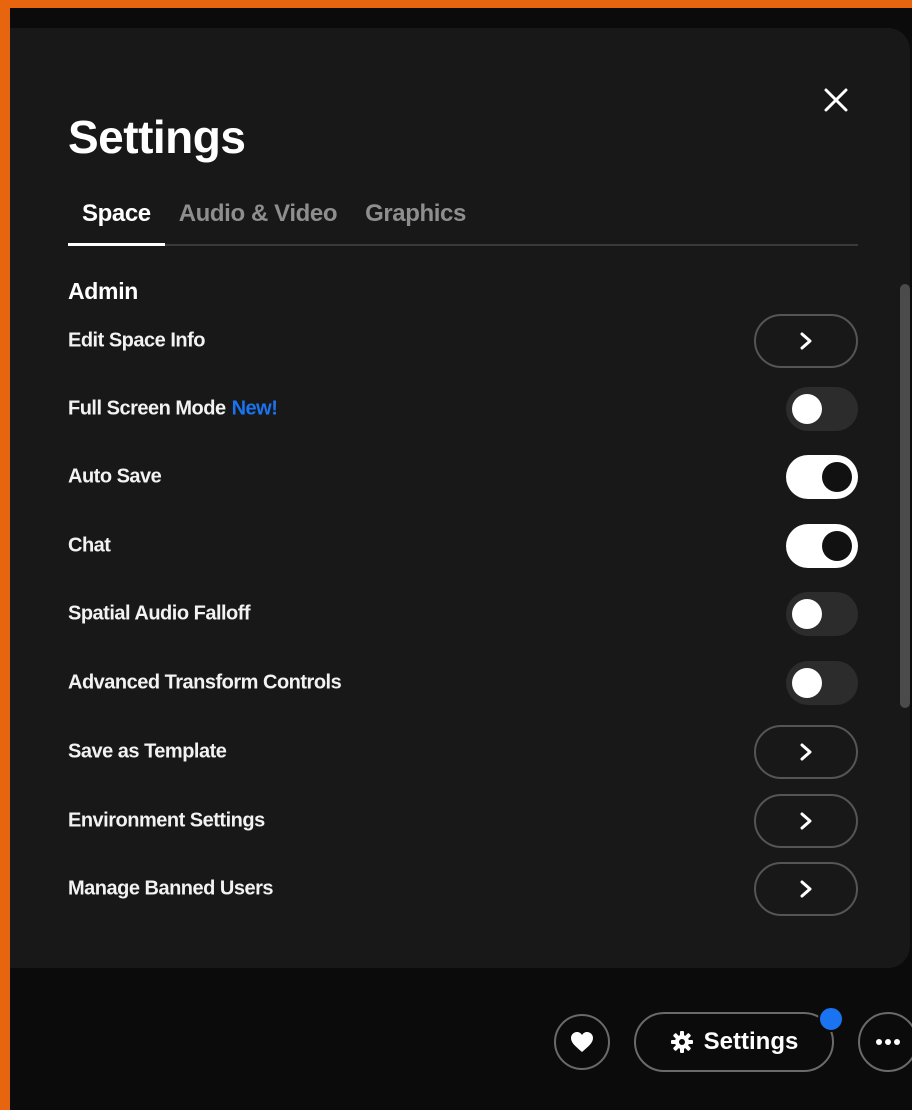  Describe the element at coordinates (463, 821) in the screenshot. I see `row-environment-settings: Environment Settings` at that location.